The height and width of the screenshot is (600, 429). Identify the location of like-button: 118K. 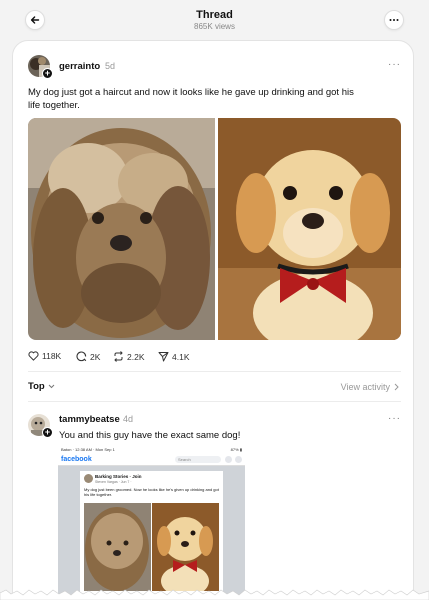
(44, 356).